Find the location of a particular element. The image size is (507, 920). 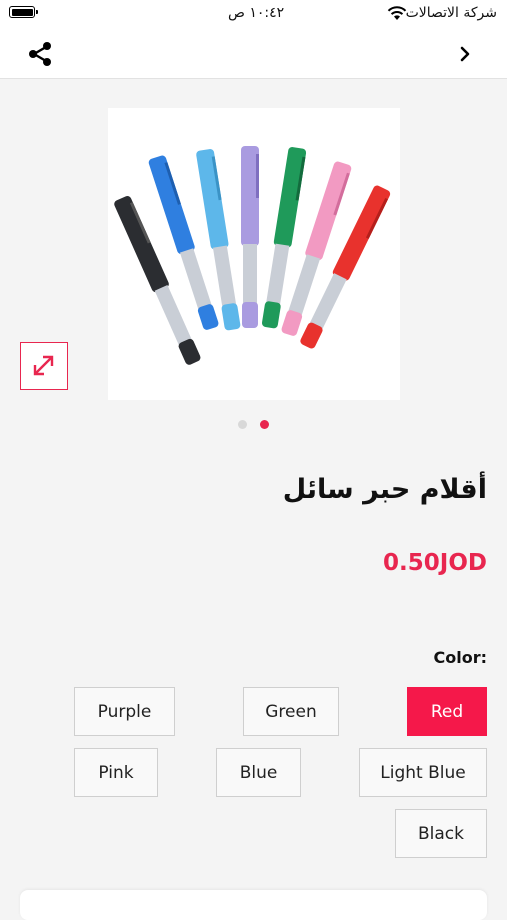

battery-icon is located at coordinates (23, 12).